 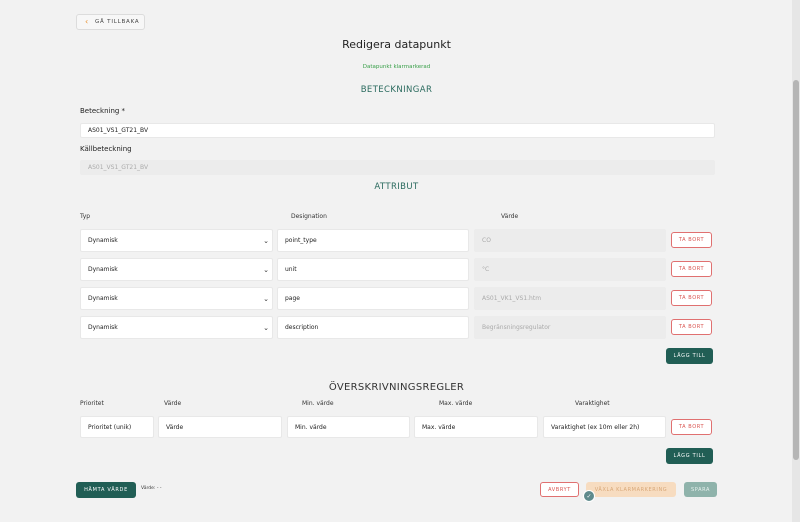 I want to click on attribute-value-input: AS01_VK1_VS1.htm, so click(x=570, y=298).